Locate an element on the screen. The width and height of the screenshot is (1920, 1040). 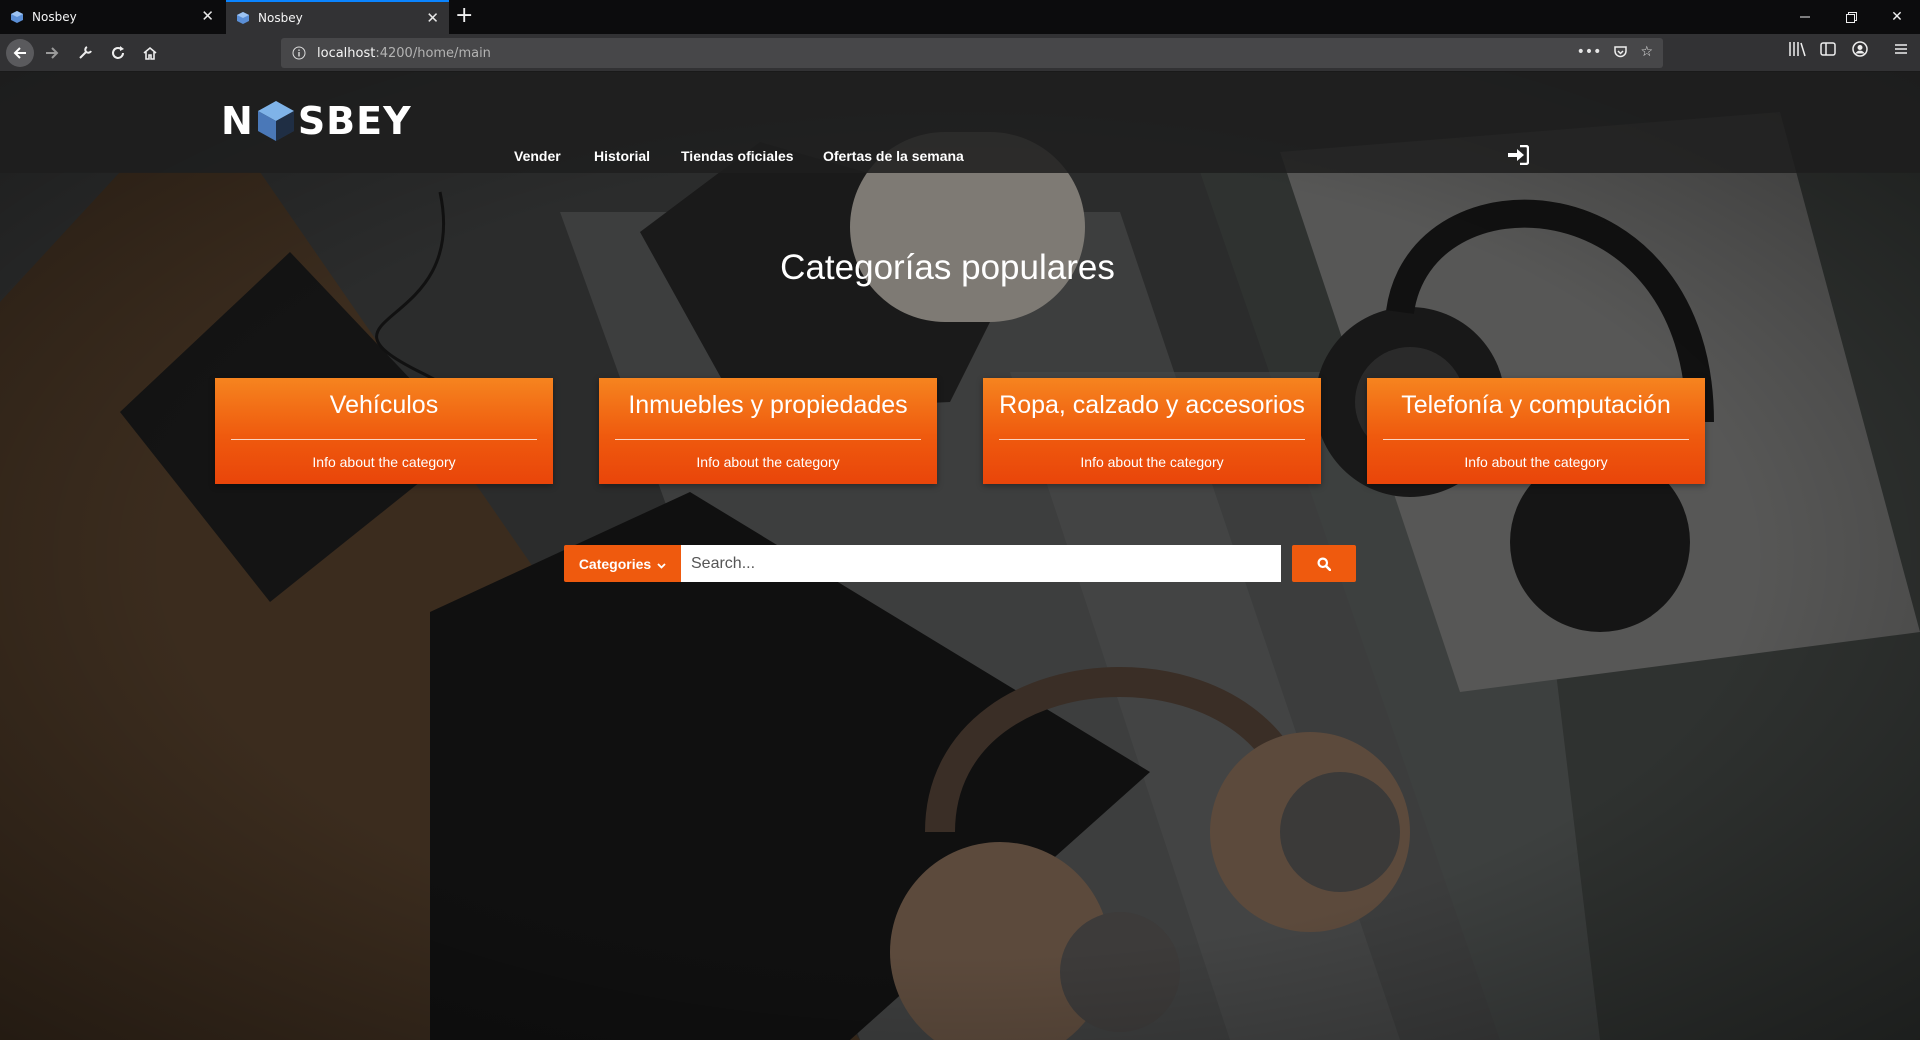
browser-toolbar: localhost:4200/home/main ••• ☆ is located at coordinates (960, 53).